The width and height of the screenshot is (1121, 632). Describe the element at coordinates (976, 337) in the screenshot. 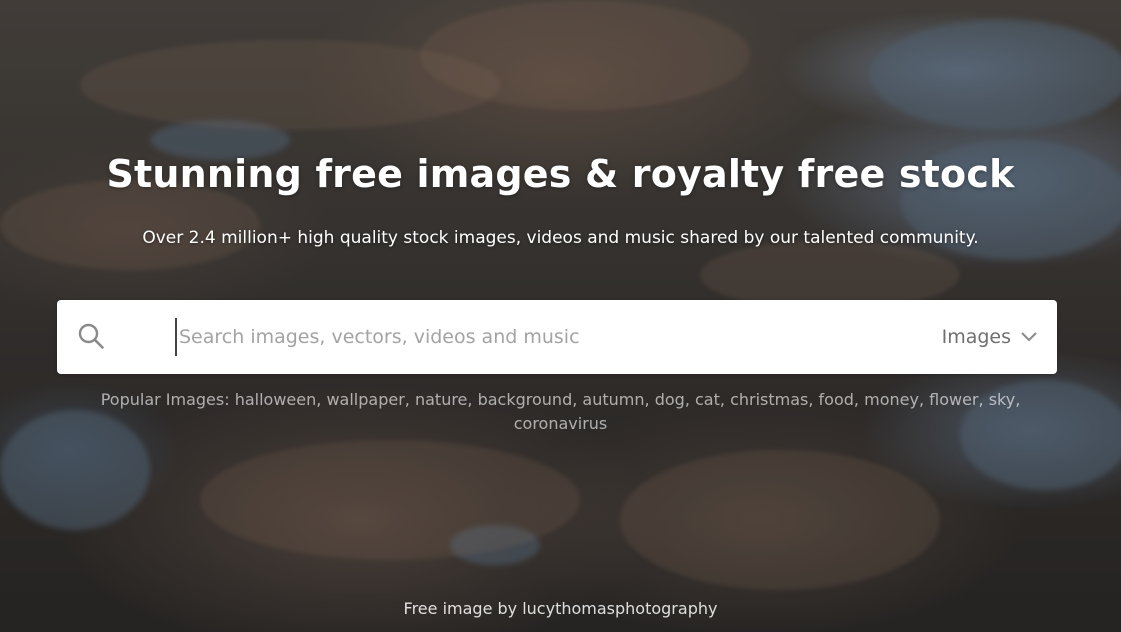

I see `media-type-select-label: Images` at that location.